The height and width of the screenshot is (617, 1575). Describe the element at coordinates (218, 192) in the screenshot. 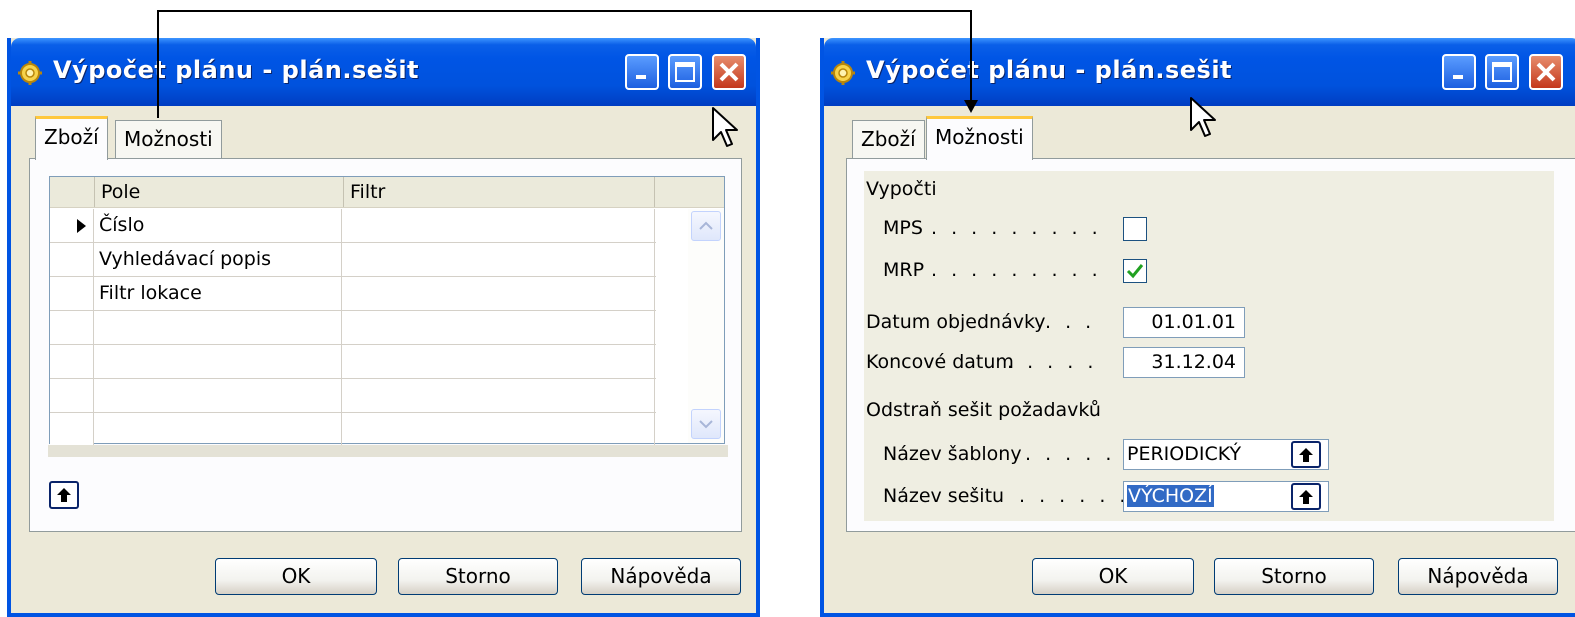

I see `column-header-field: Pole` at that location.